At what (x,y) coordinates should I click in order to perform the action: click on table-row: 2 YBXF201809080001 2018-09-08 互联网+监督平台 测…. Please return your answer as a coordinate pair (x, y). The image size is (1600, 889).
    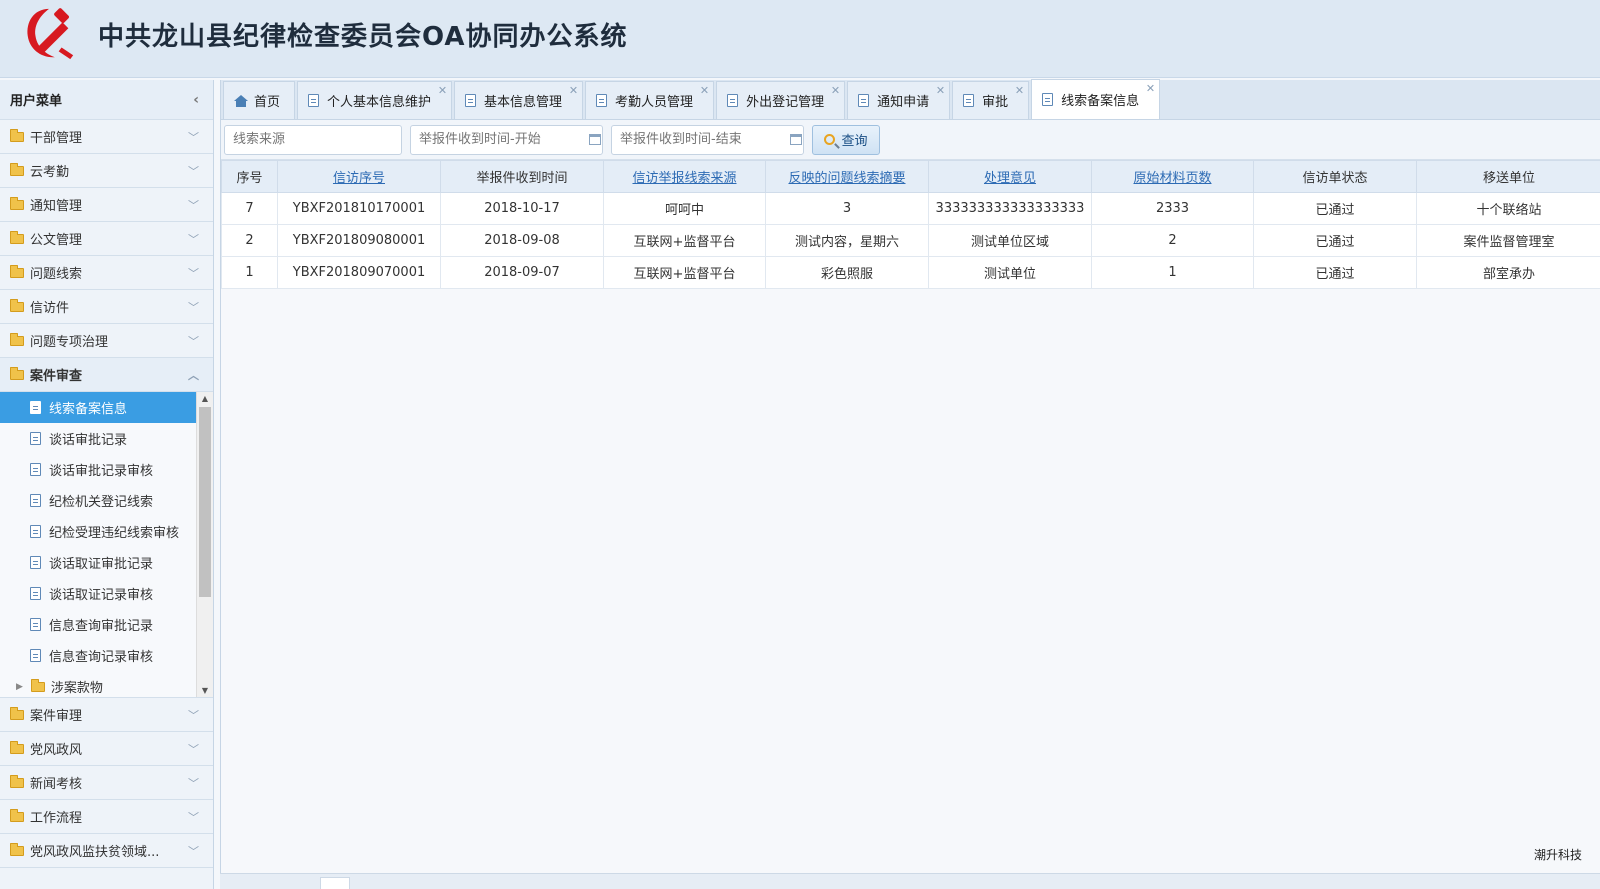
    Looking at the image, I should click on (910, 240).